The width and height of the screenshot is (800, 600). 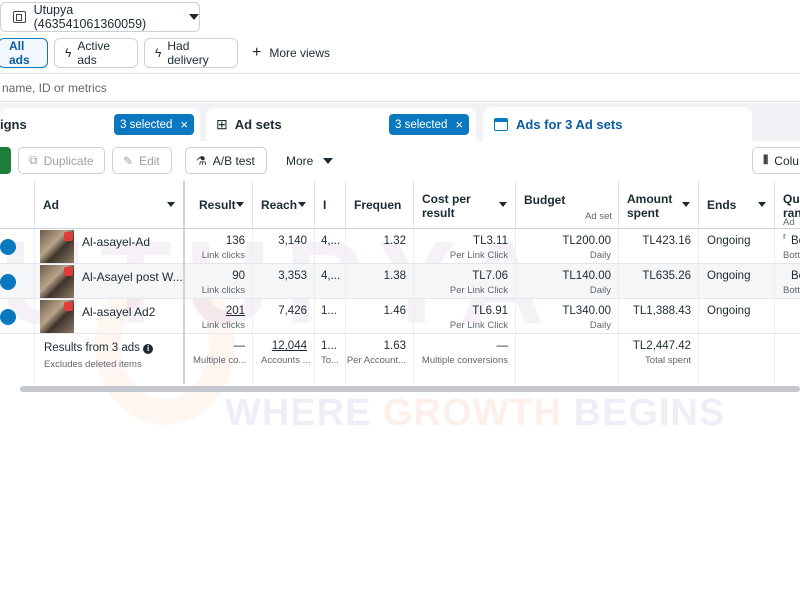 I want to click on ab-test-label: A/B test, so click(x=233, y=160).